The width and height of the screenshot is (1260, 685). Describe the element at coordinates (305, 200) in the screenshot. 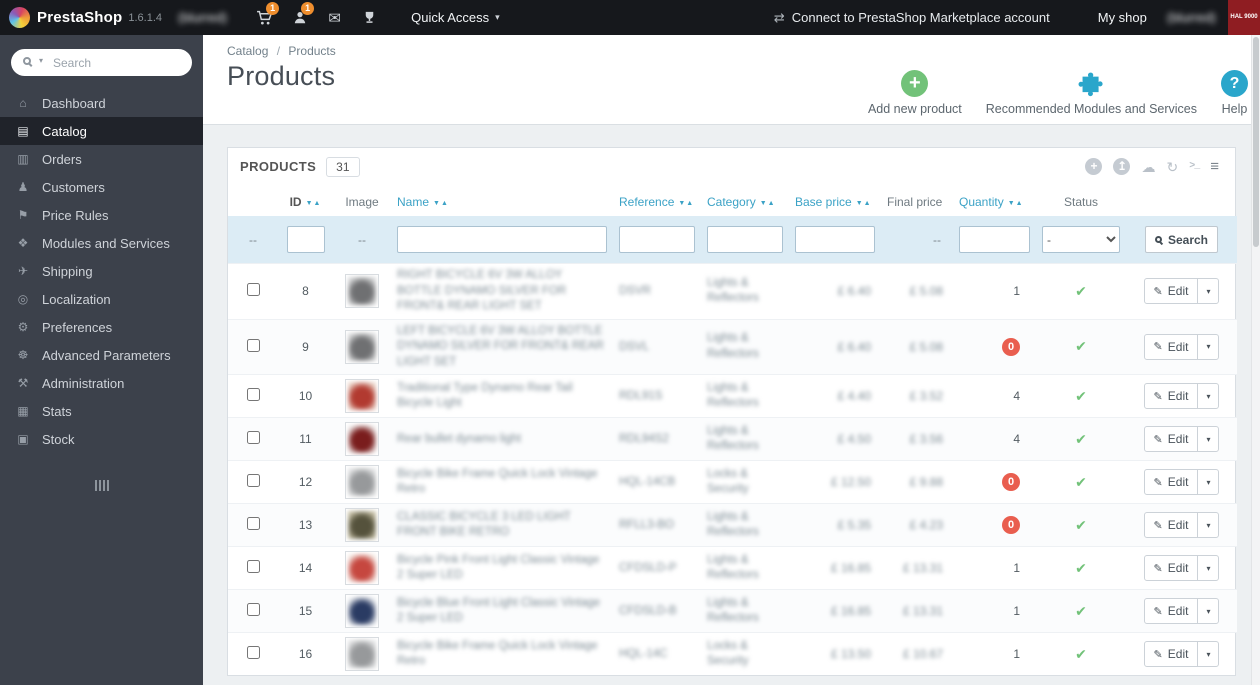

I see `col-id: ID ▼▲` at that location.